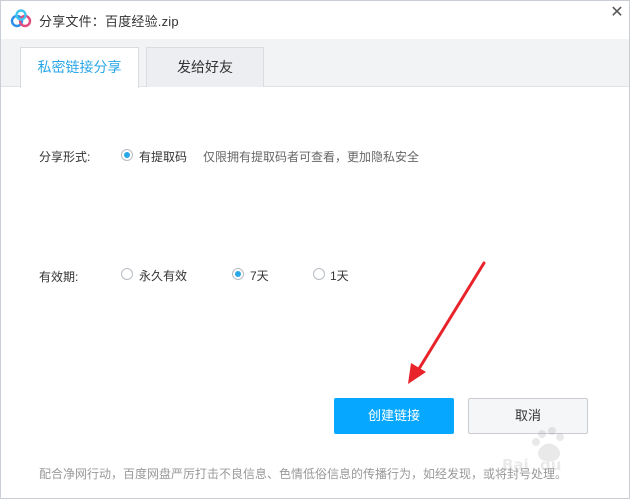  What do you see at coordinates (339, 275) in the screenshot?
I see `radio-validity-1-day-label: 1天` at bounding box center [339, 275].